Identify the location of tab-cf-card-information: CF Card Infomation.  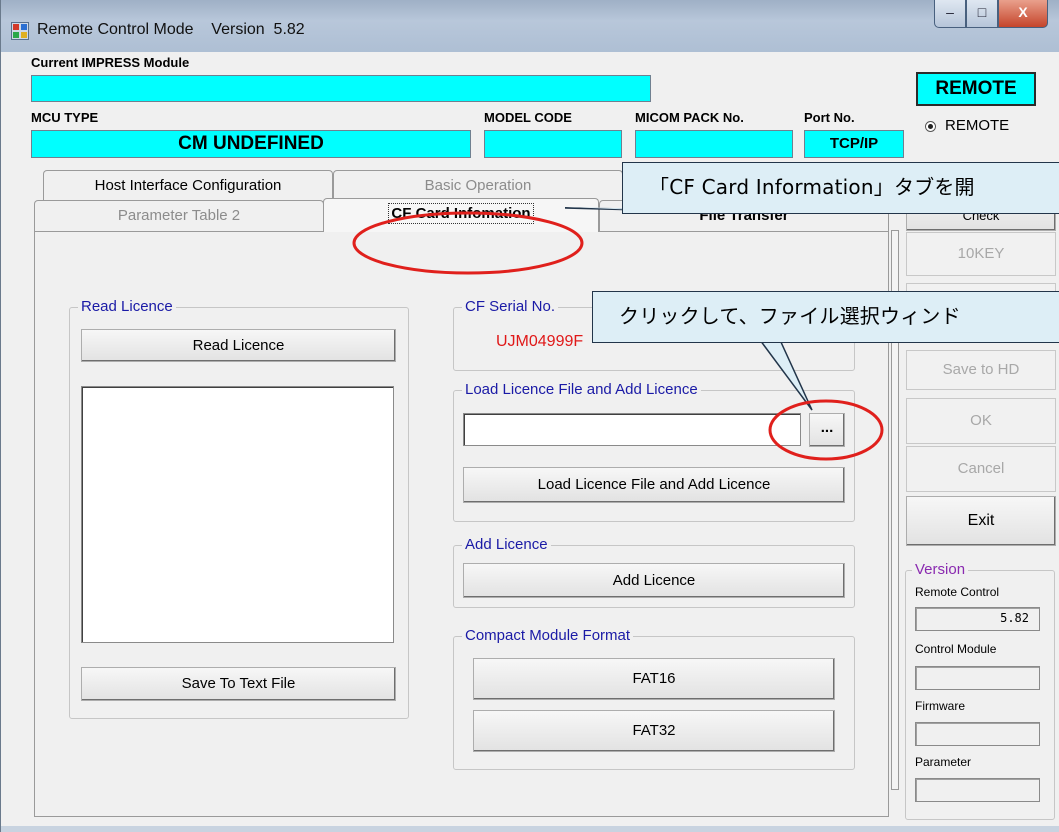
(461, 215).